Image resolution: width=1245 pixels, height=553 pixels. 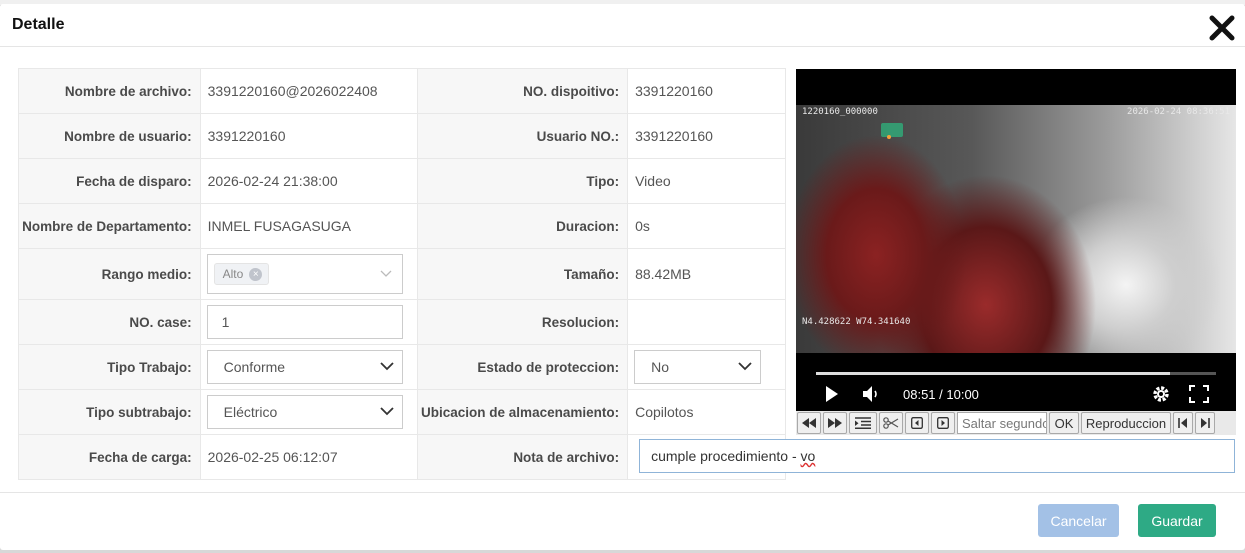 I want to click on label-usuario-no: Usuario NO.:, so click(x=522, y=136).